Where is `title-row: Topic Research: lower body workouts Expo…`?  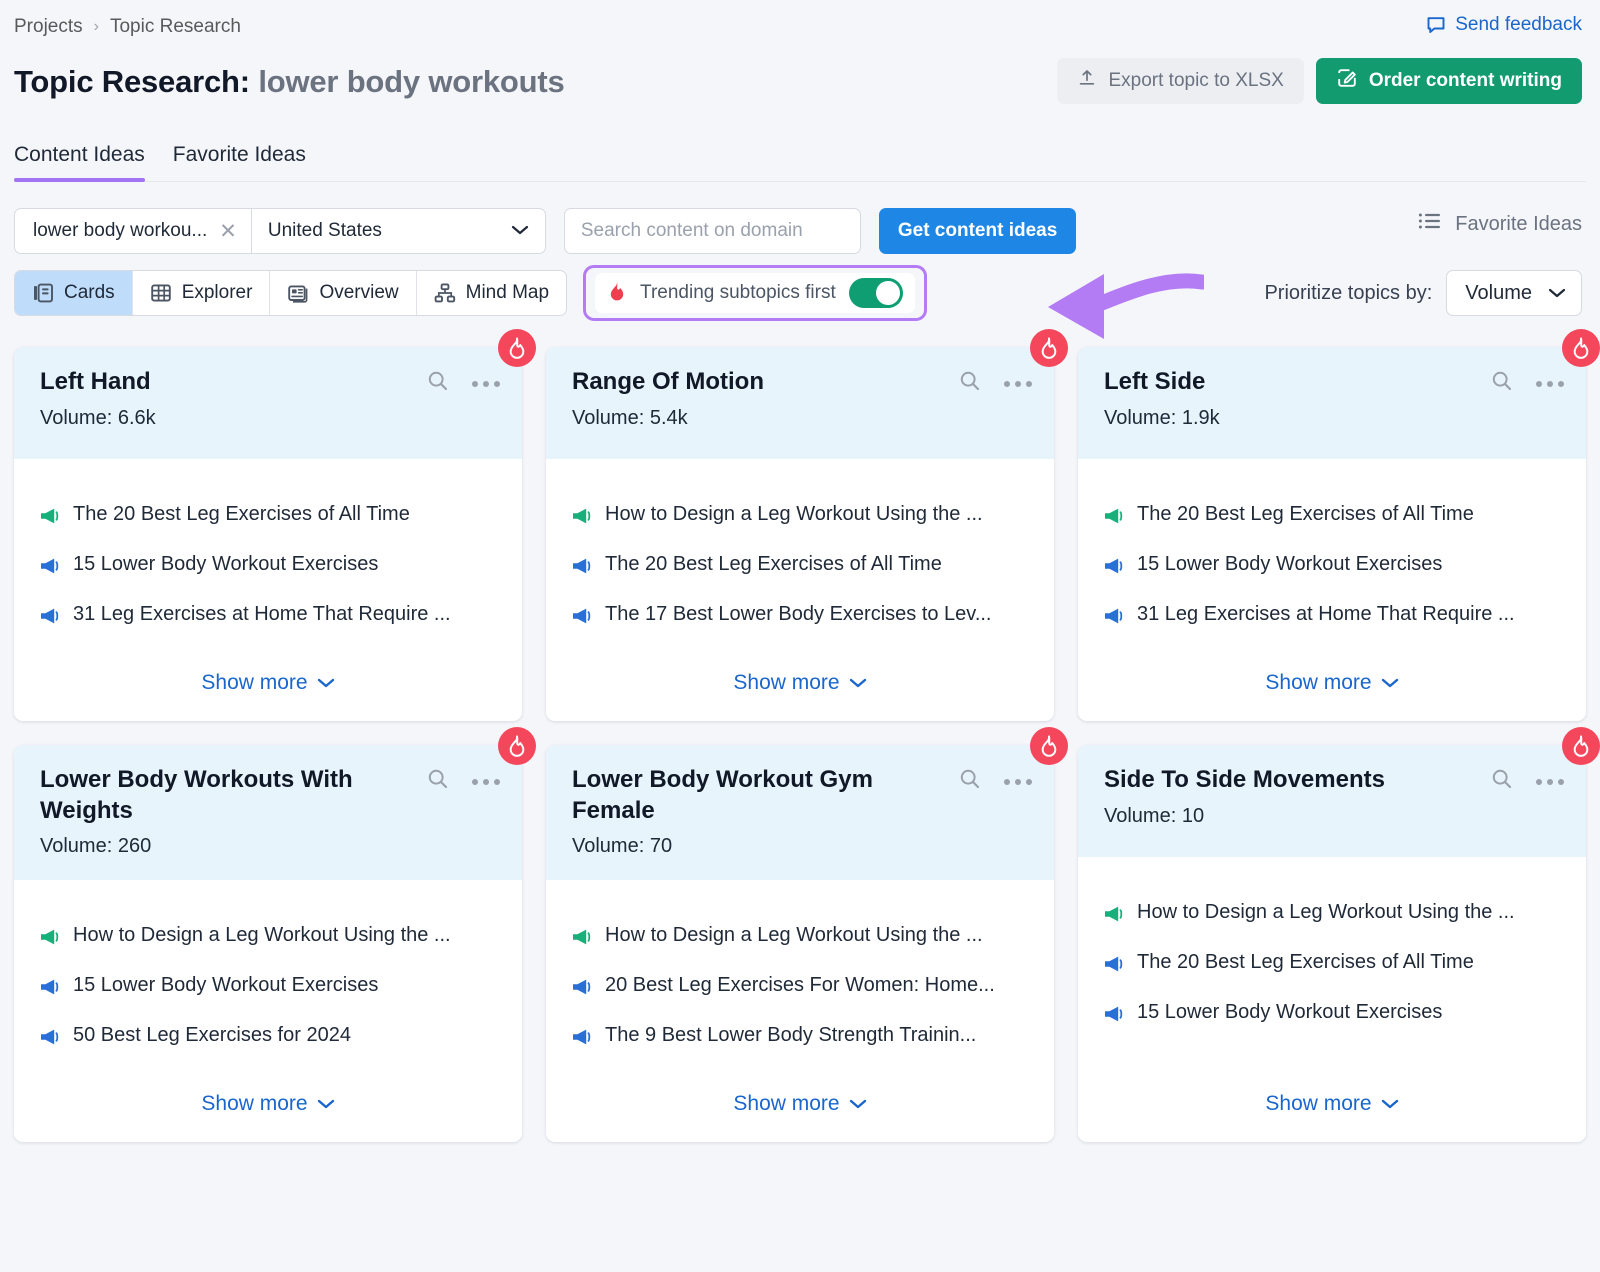 title-row: Topic Research: lower body workouts Expo… is located at coordinates (800, 82).